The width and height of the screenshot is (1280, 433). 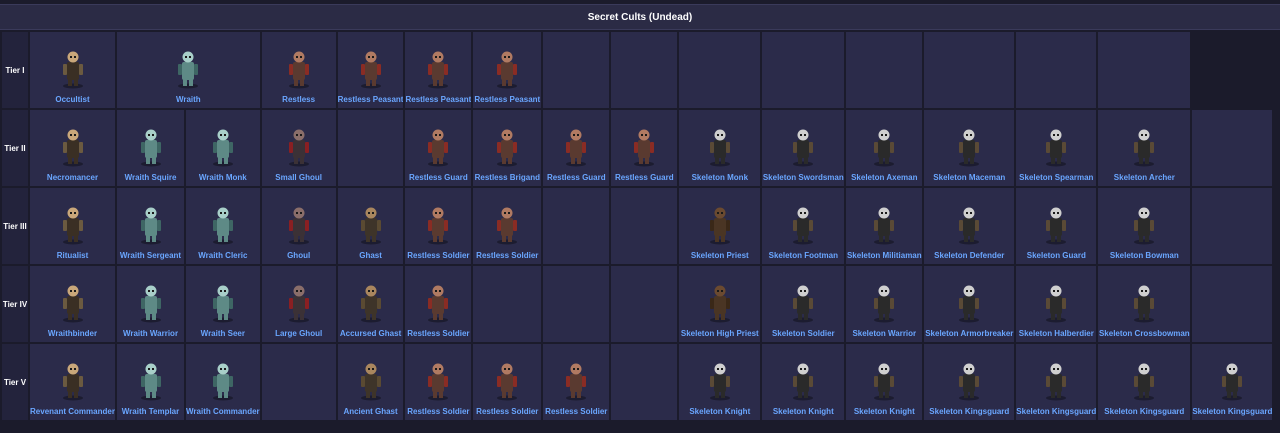 What do you see at coordinates (222, 256) in the screenshot?
I see `unit-name-link: Wraith Cleric` at bounding box center [222, 256].